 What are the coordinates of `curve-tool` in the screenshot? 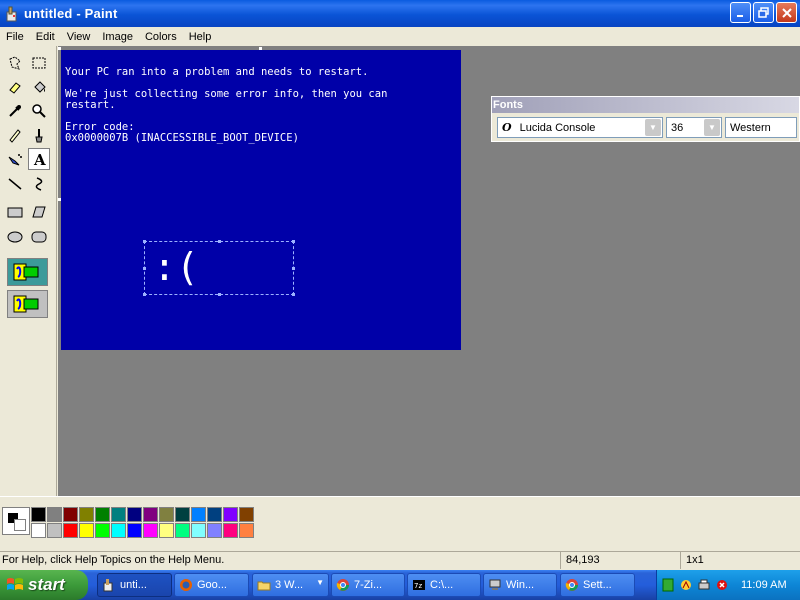 It's located at (39, 184).